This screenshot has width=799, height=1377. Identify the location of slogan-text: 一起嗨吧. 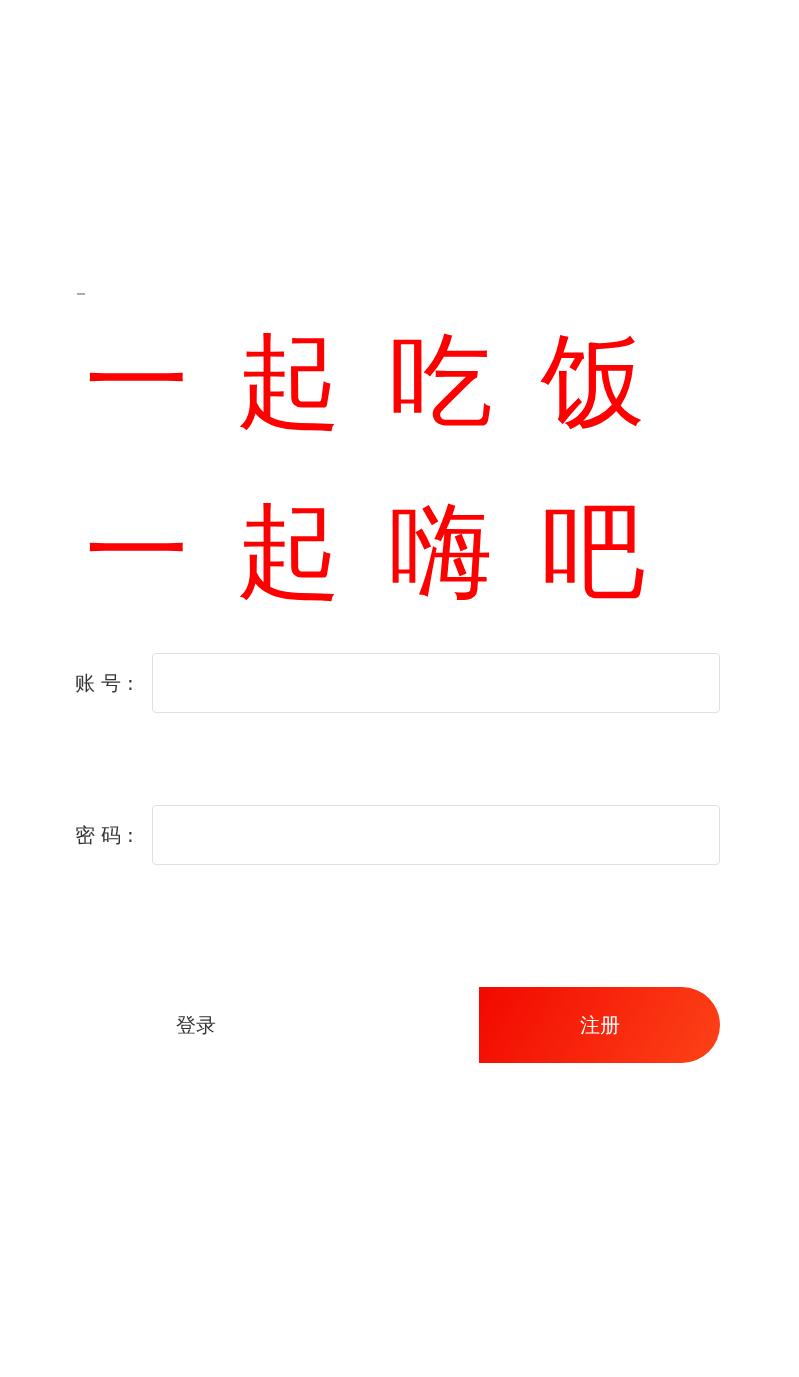
(389, 551).